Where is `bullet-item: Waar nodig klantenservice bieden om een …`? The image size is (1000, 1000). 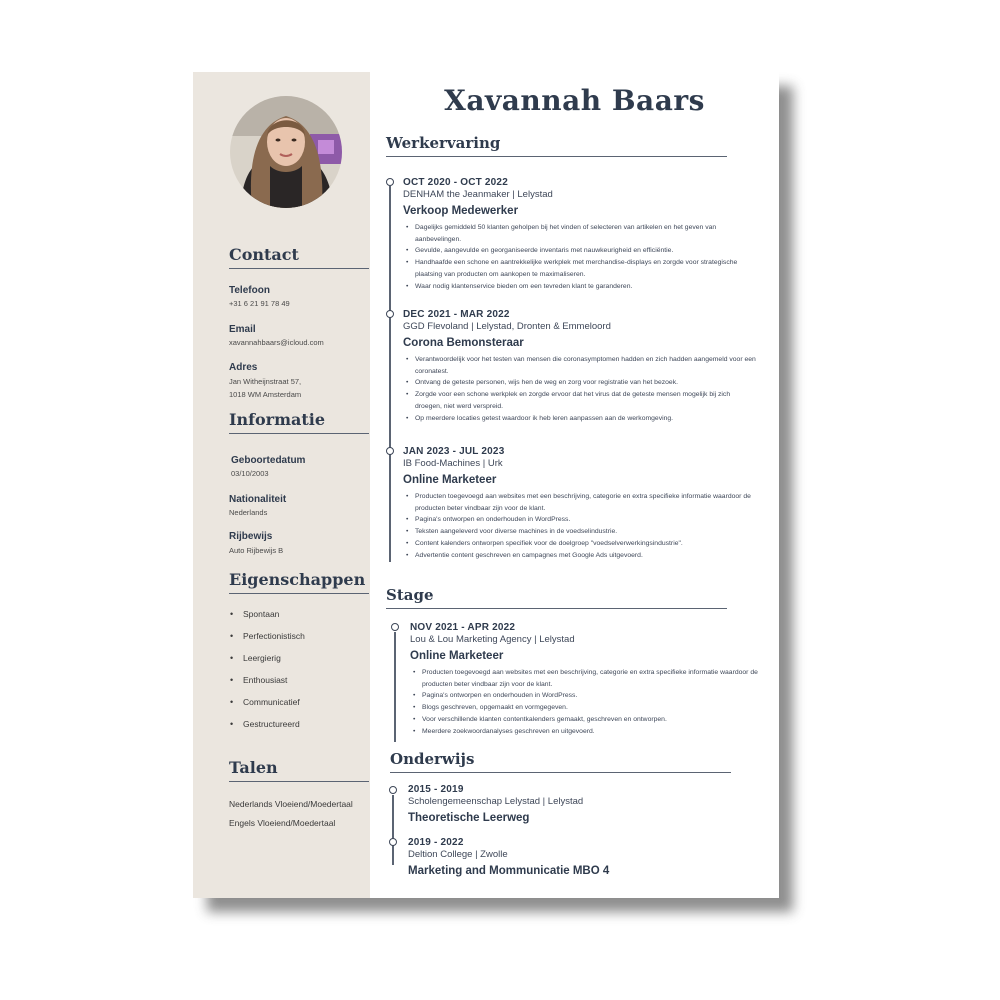
bullet-item: Waar nodig klantenservice bieden om een … is located at coordinates (582, 287).